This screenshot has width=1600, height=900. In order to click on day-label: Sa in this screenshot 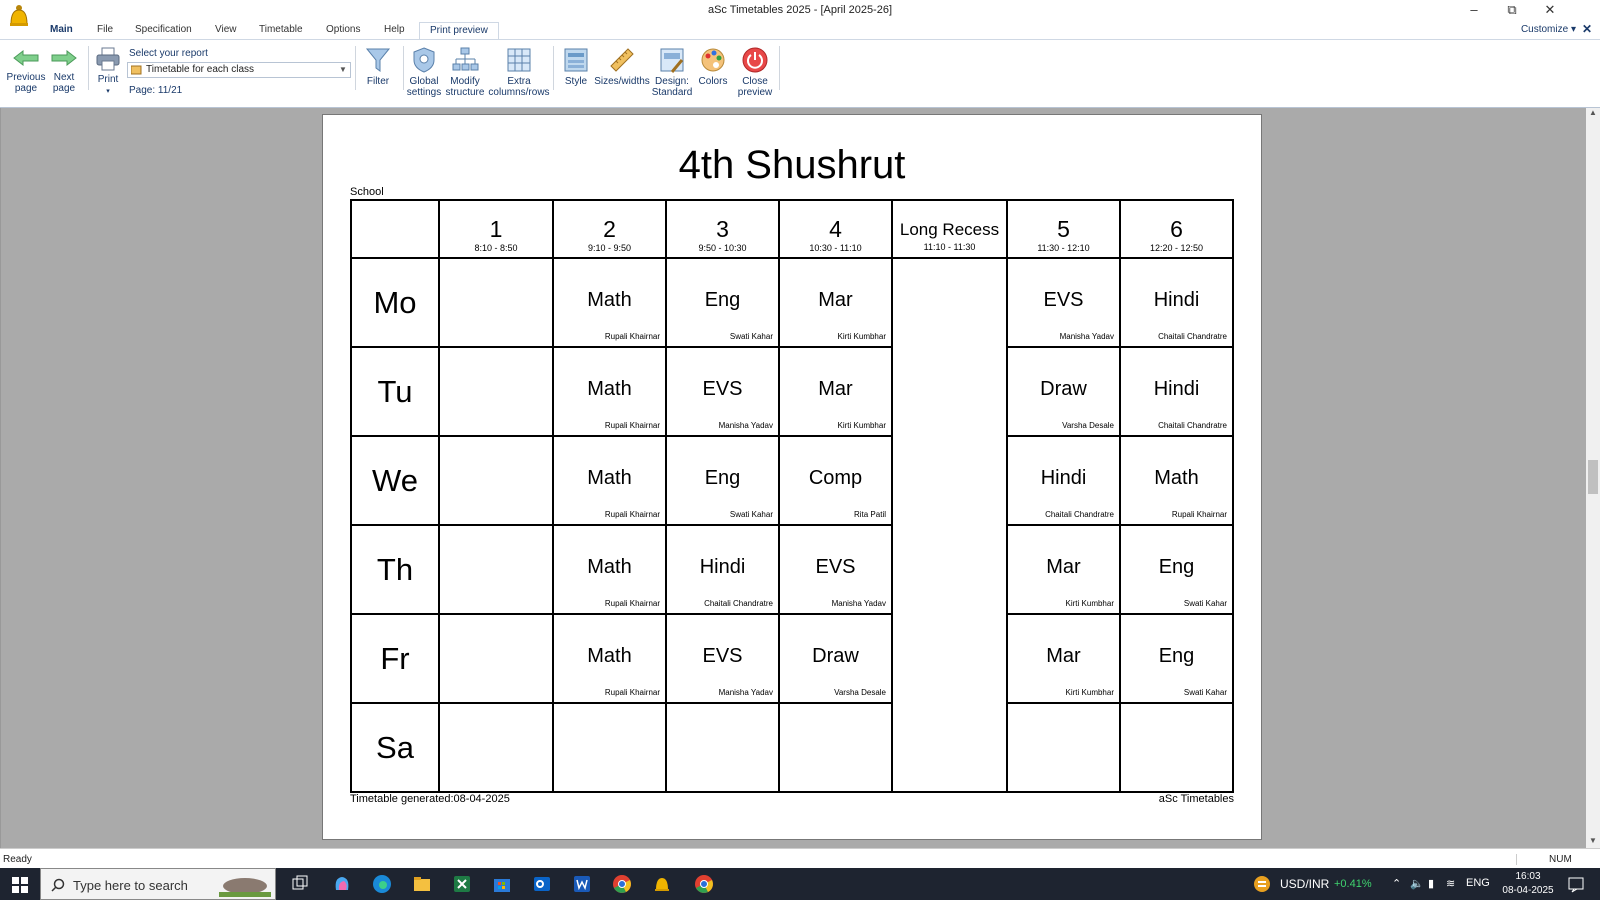, I will do `click(395, 747)`.